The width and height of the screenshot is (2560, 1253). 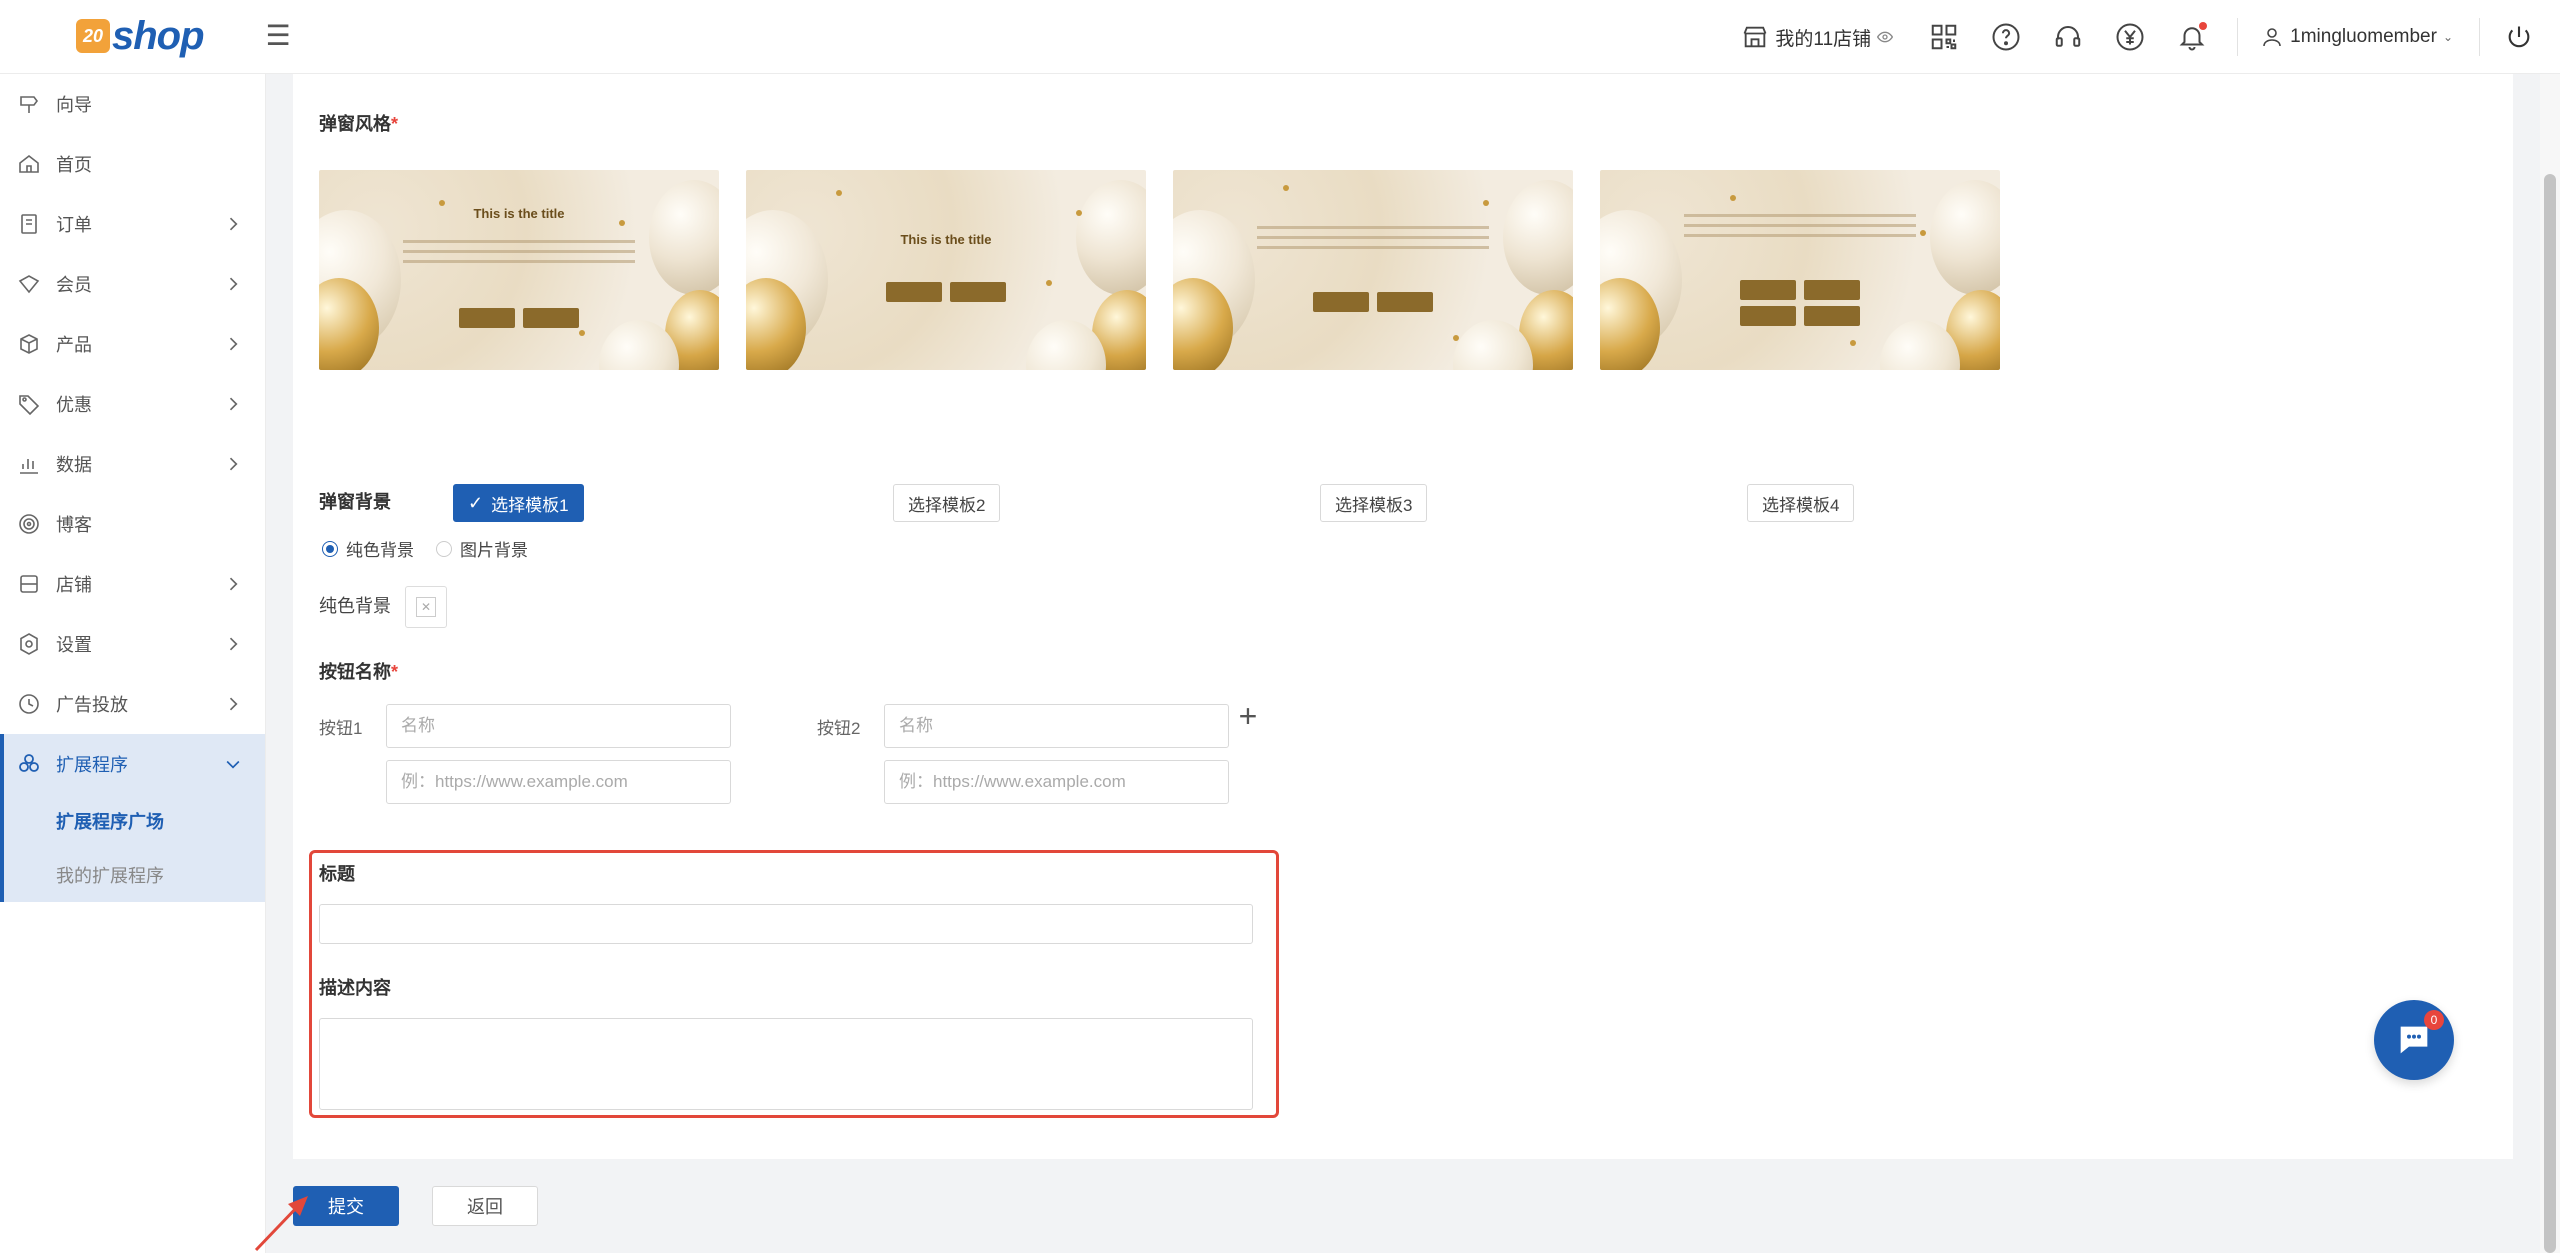 What do you see at coordinates (278, 36) in the screenshot?
I see `menu-toggle-icon: ☰` at bounding box center [278, 36].